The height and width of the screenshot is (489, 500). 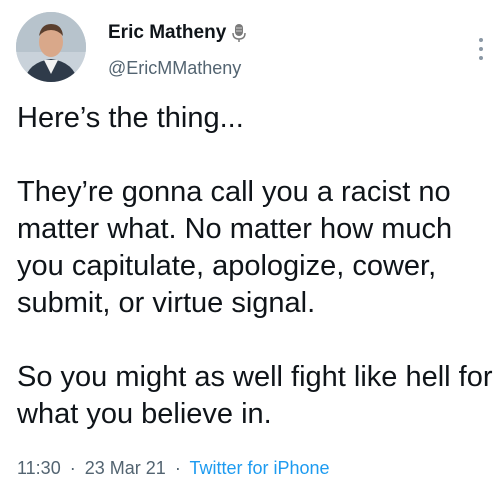 I want to click on author-name-row: Eric Matheny, so click(x=177, y=33).